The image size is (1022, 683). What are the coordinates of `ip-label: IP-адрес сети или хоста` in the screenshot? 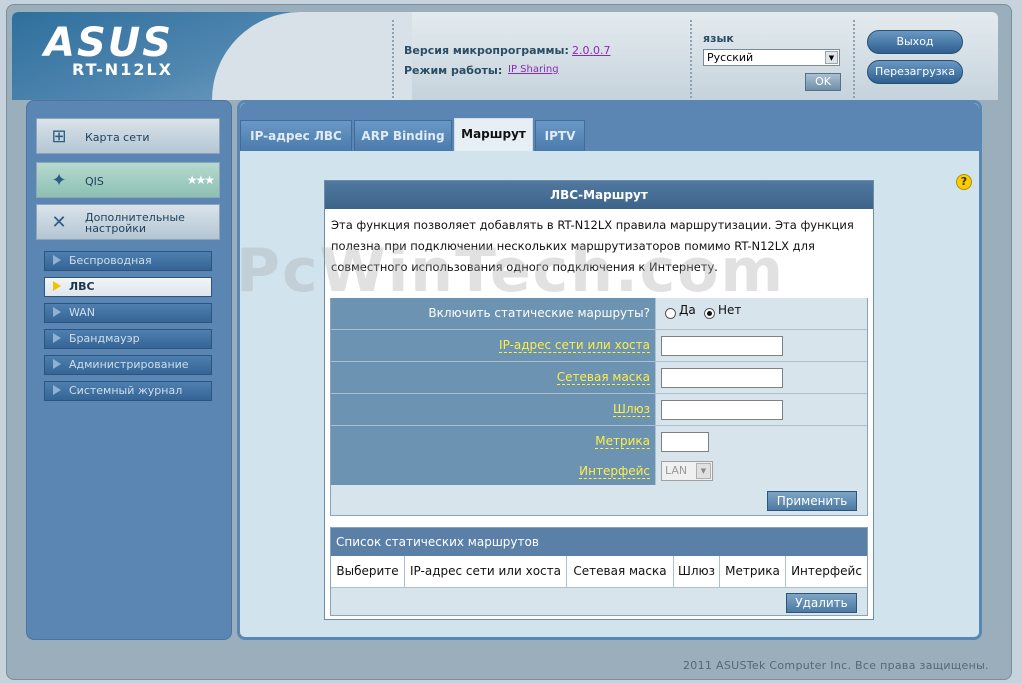 It's located at (574, 345).